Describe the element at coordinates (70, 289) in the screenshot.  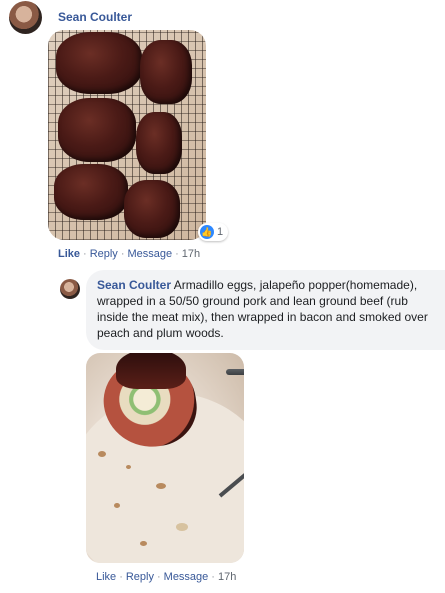
I see `reply-avatar` at that location.